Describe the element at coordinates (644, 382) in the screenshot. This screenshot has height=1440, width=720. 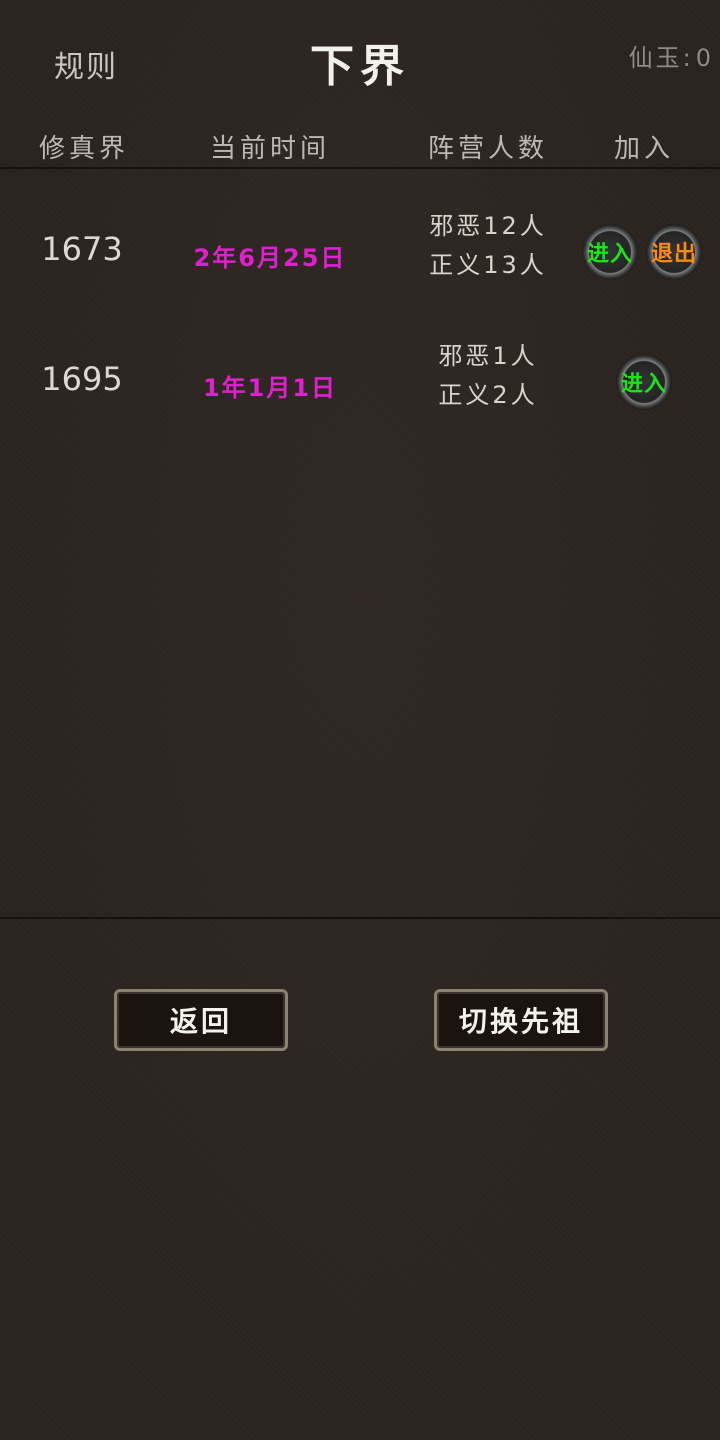
I see `row-2-enter-button: 进入` at that location.